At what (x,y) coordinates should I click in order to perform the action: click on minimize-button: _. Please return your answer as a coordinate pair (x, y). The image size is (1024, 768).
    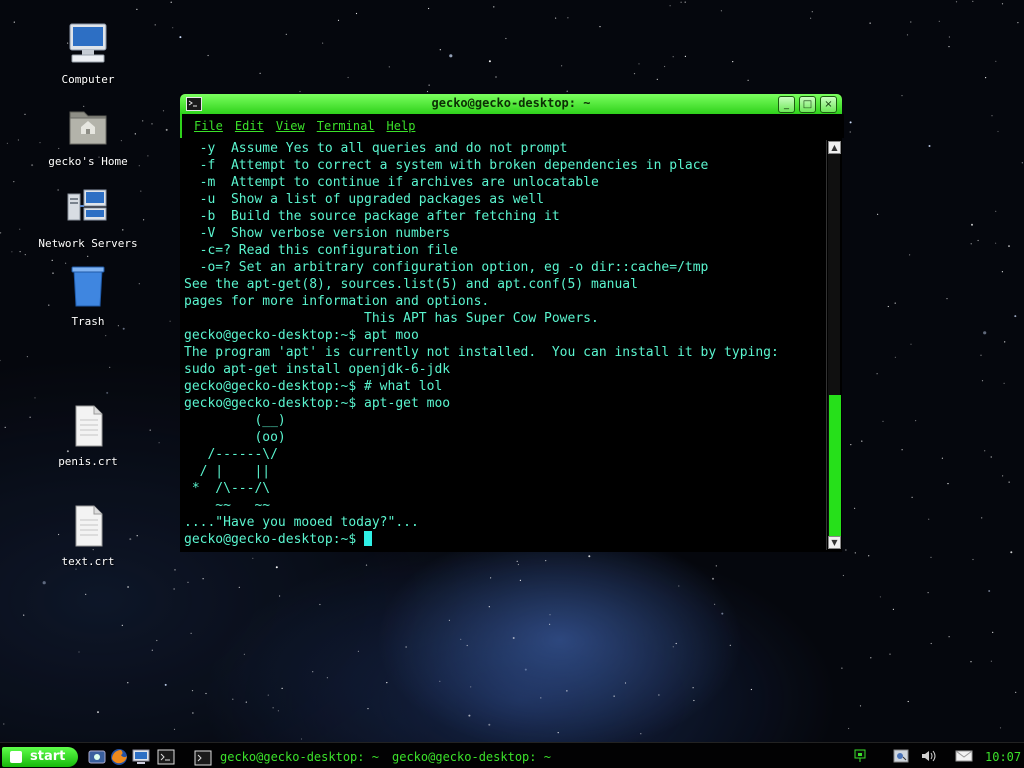
    Looking at the image, I should click on (786, 104).